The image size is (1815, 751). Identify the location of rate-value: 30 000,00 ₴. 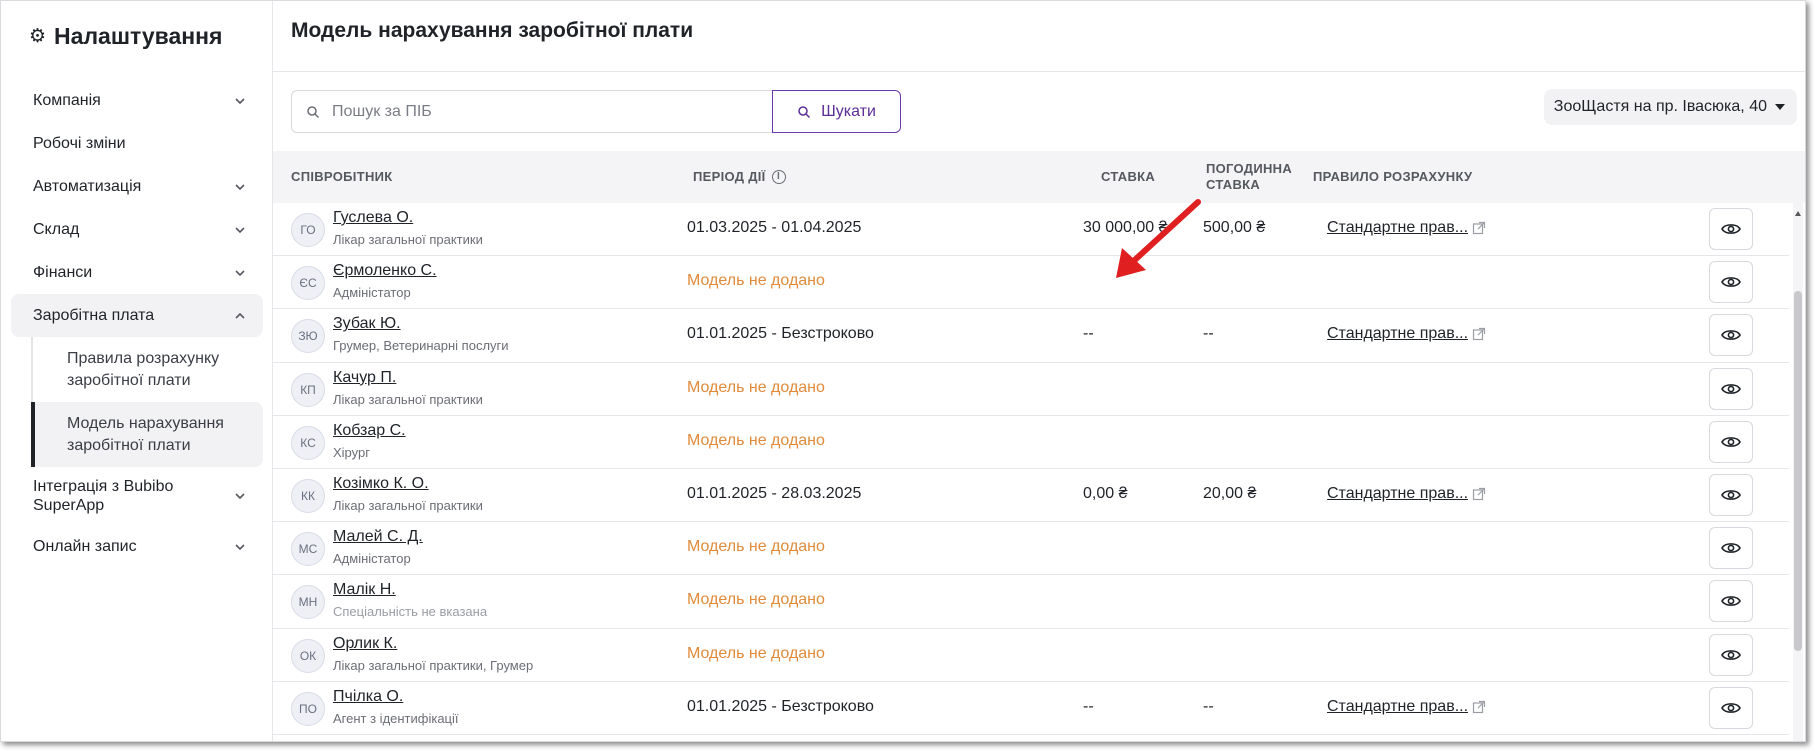
(1125, 227).